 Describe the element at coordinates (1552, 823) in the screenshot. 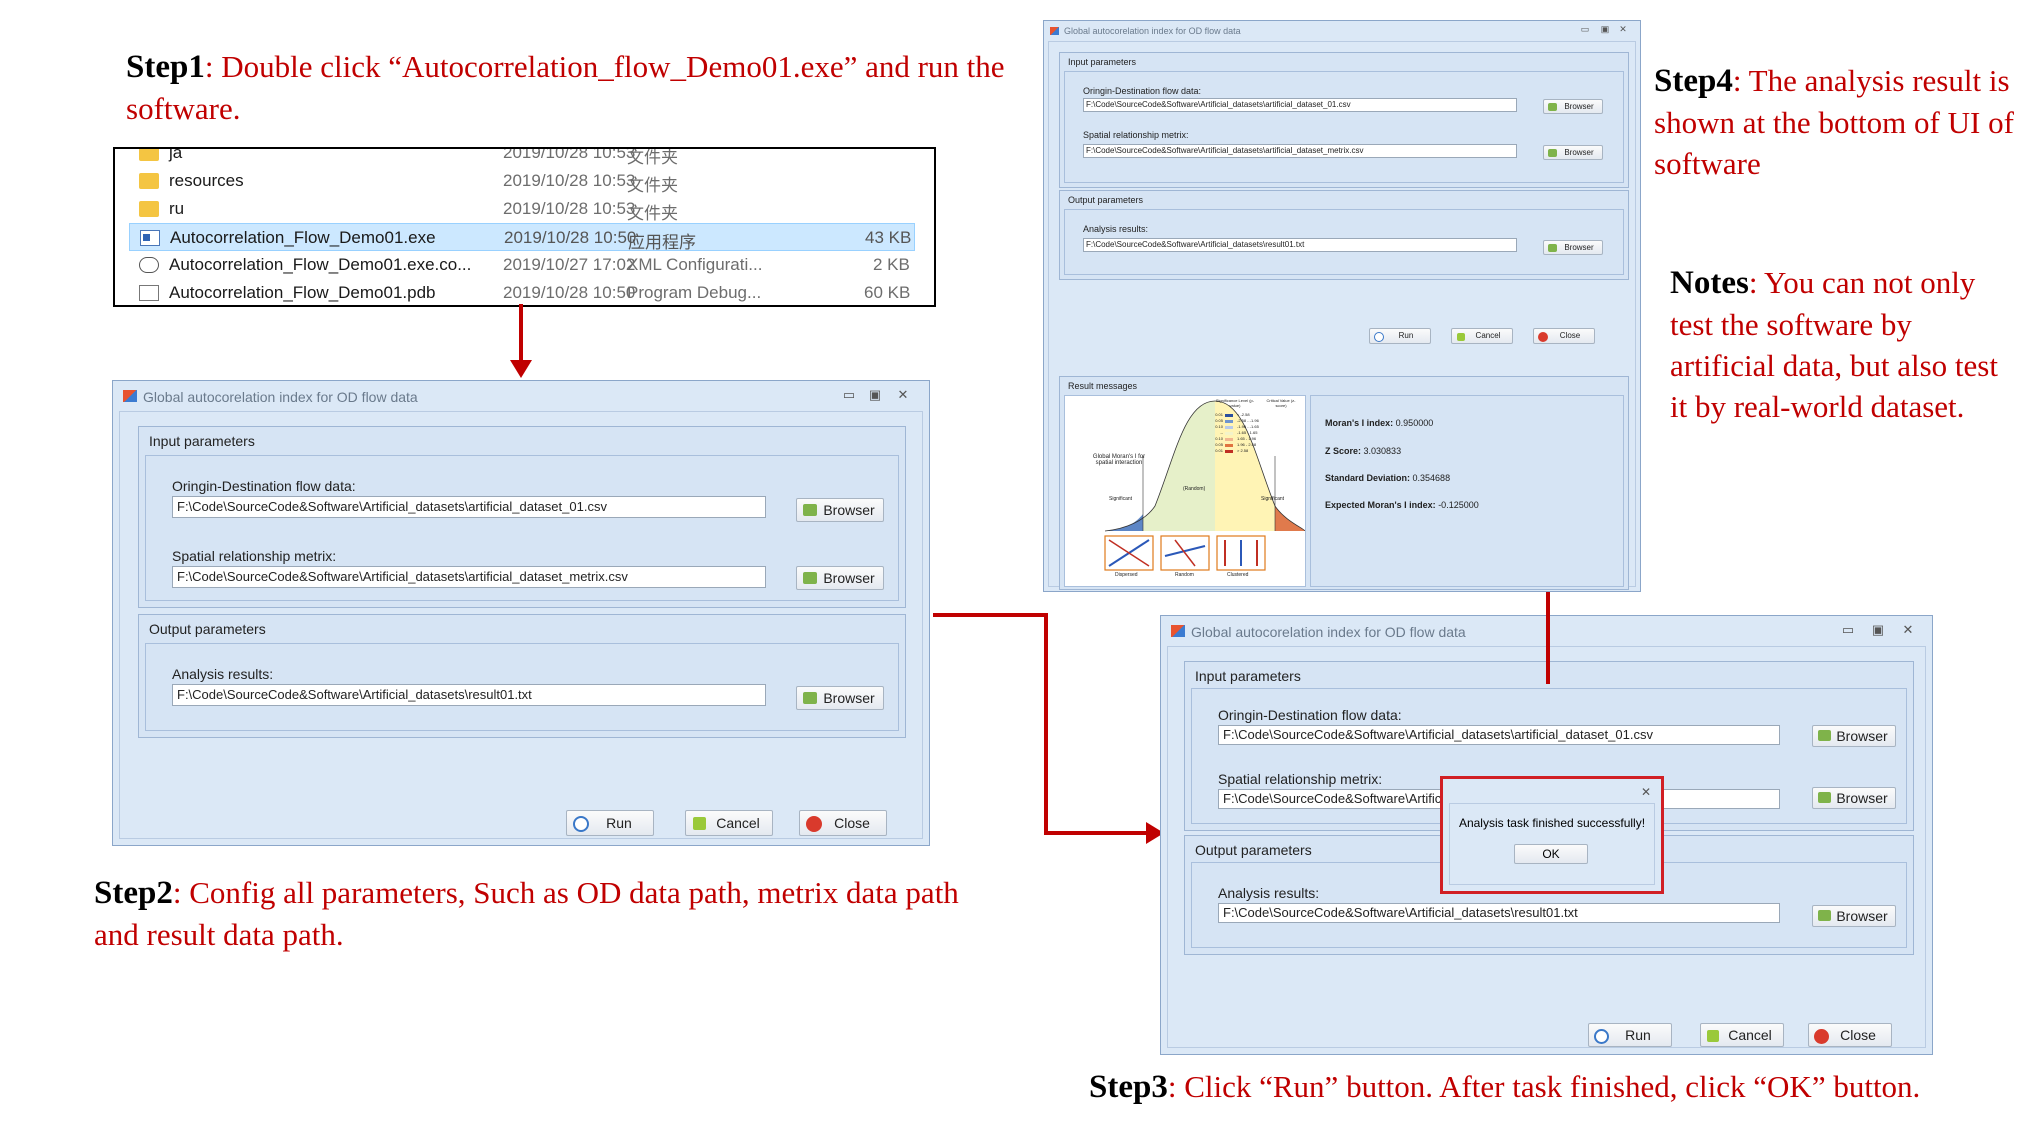

I see `message-text: Analysis task finished successfully!` at that location.